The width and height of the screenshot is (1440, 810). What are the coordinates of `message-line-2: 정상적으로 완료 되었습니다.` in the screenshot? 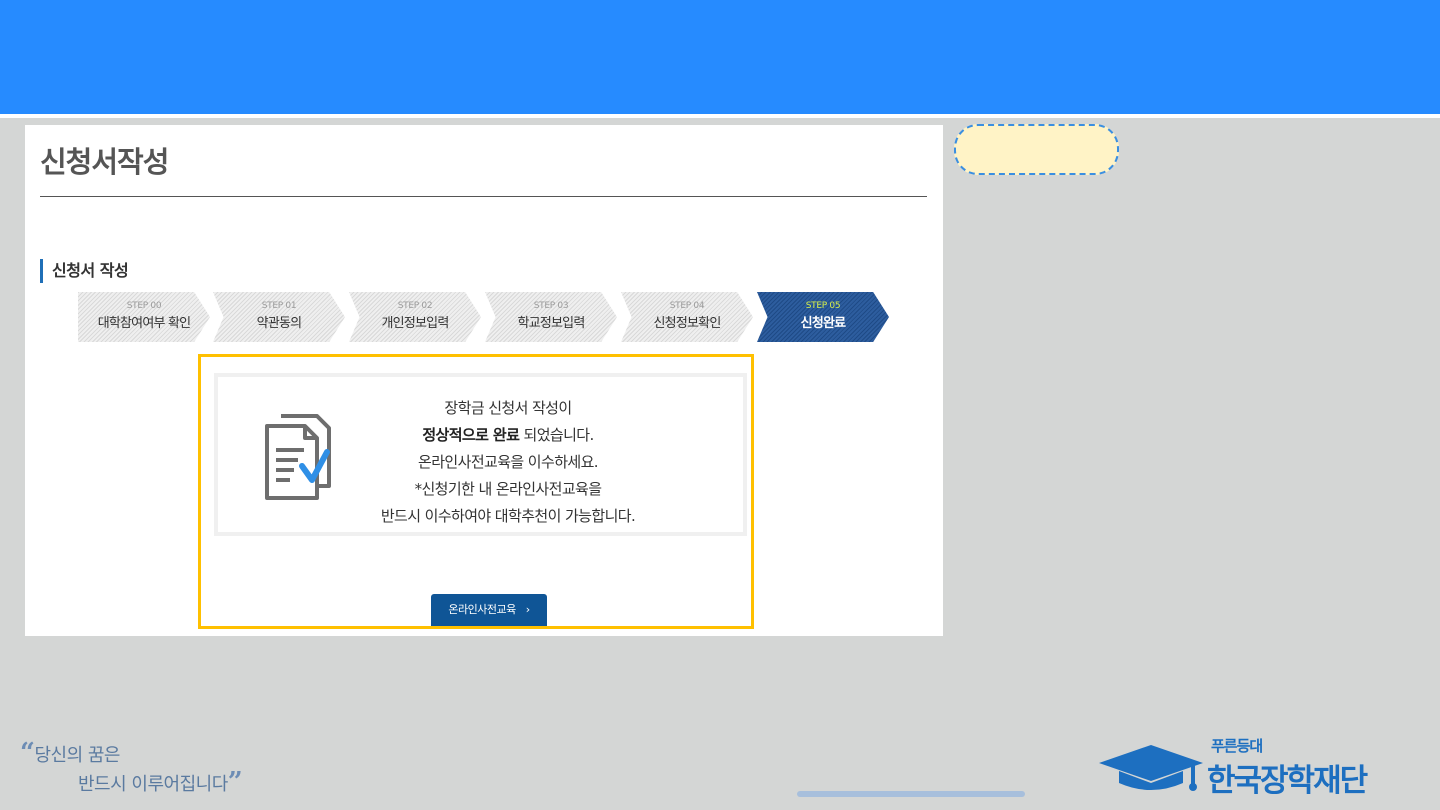 It's located at (508, 435).